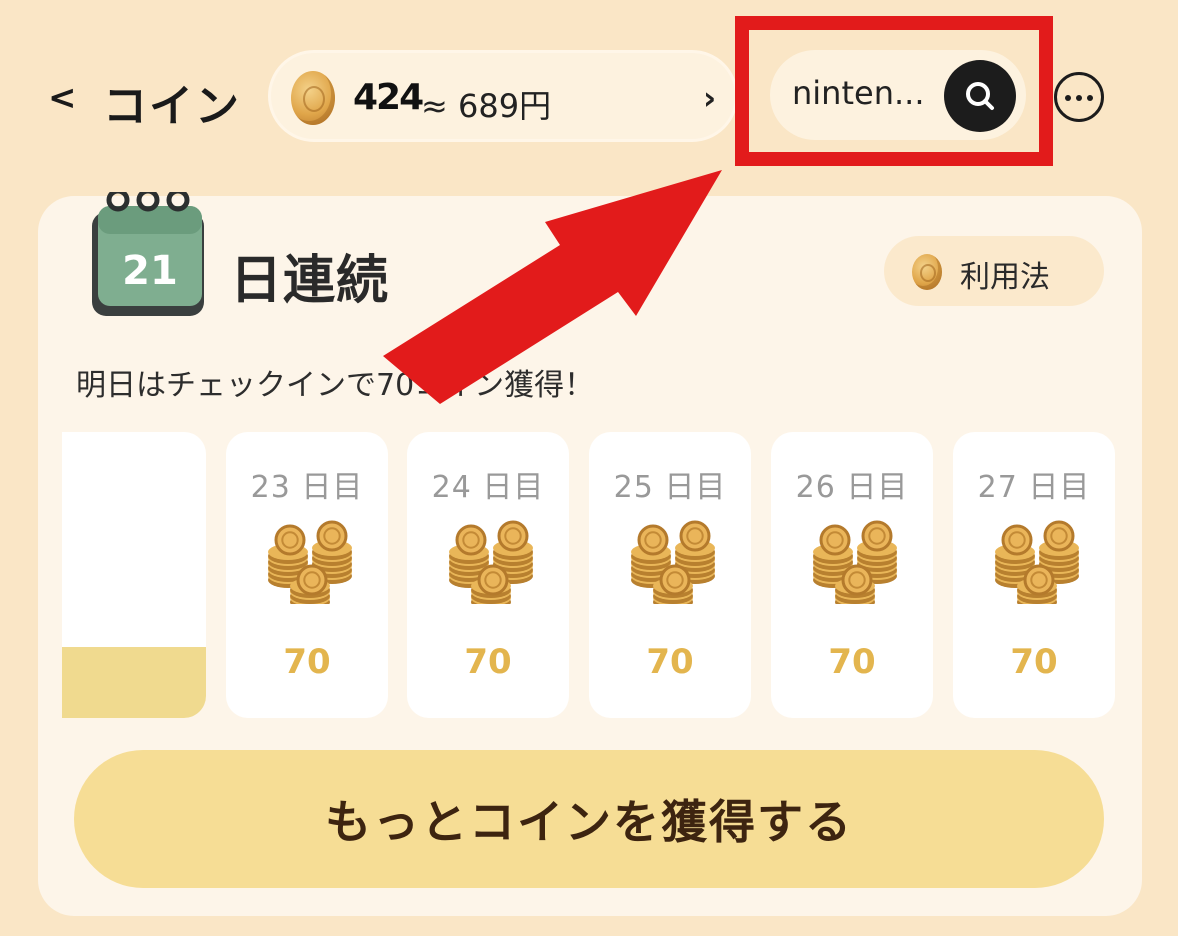 Image resolution: width=1178 pixels, height=936 pixels. What do you see at coordinates (388, 97) in the screenshot?
I see `coin-balance-number: 424` at bounding box center [388, 97].